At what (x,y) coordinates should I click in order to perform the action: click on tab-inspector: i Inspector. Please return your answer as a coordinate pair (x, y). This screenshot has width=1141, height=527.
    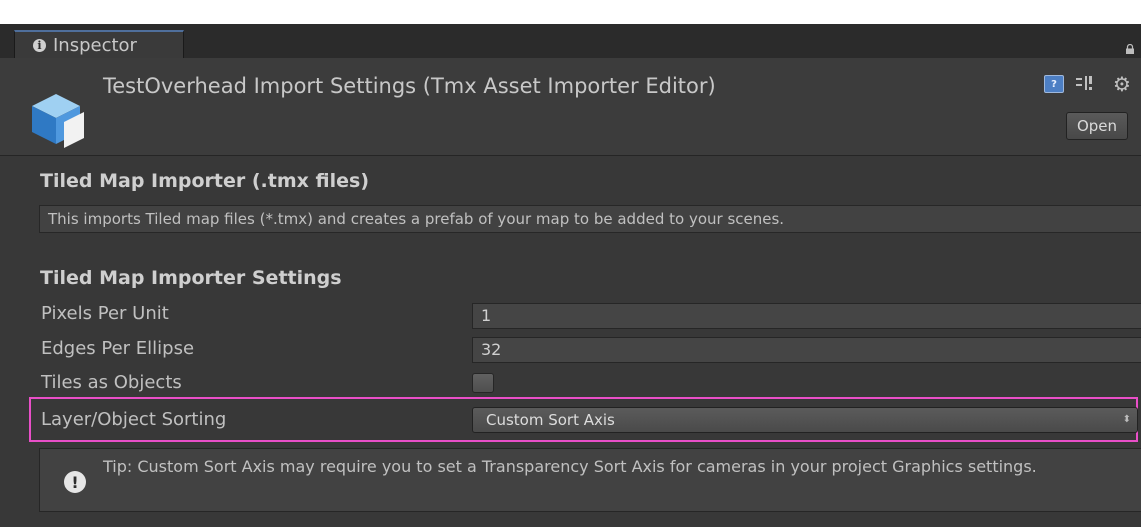
    Looking at the image, I should click on (99, 44).